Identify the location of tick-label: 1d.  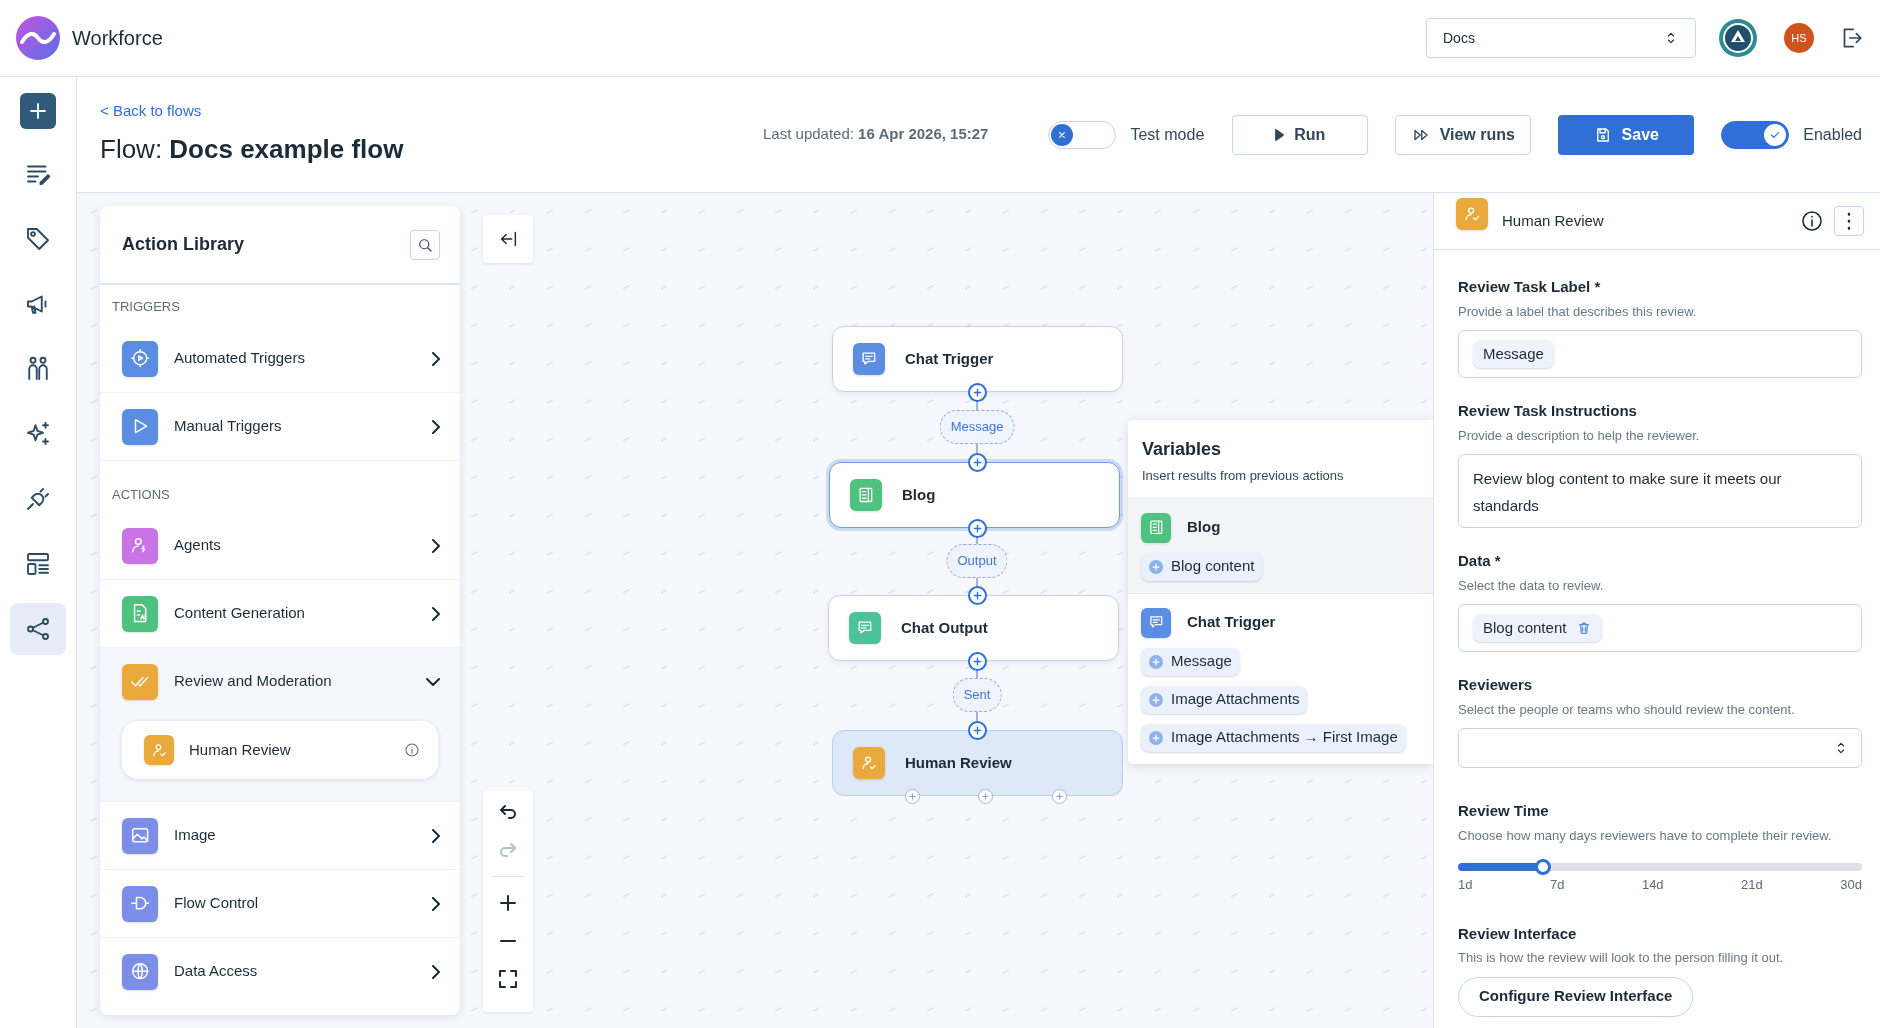
(1465, 885).